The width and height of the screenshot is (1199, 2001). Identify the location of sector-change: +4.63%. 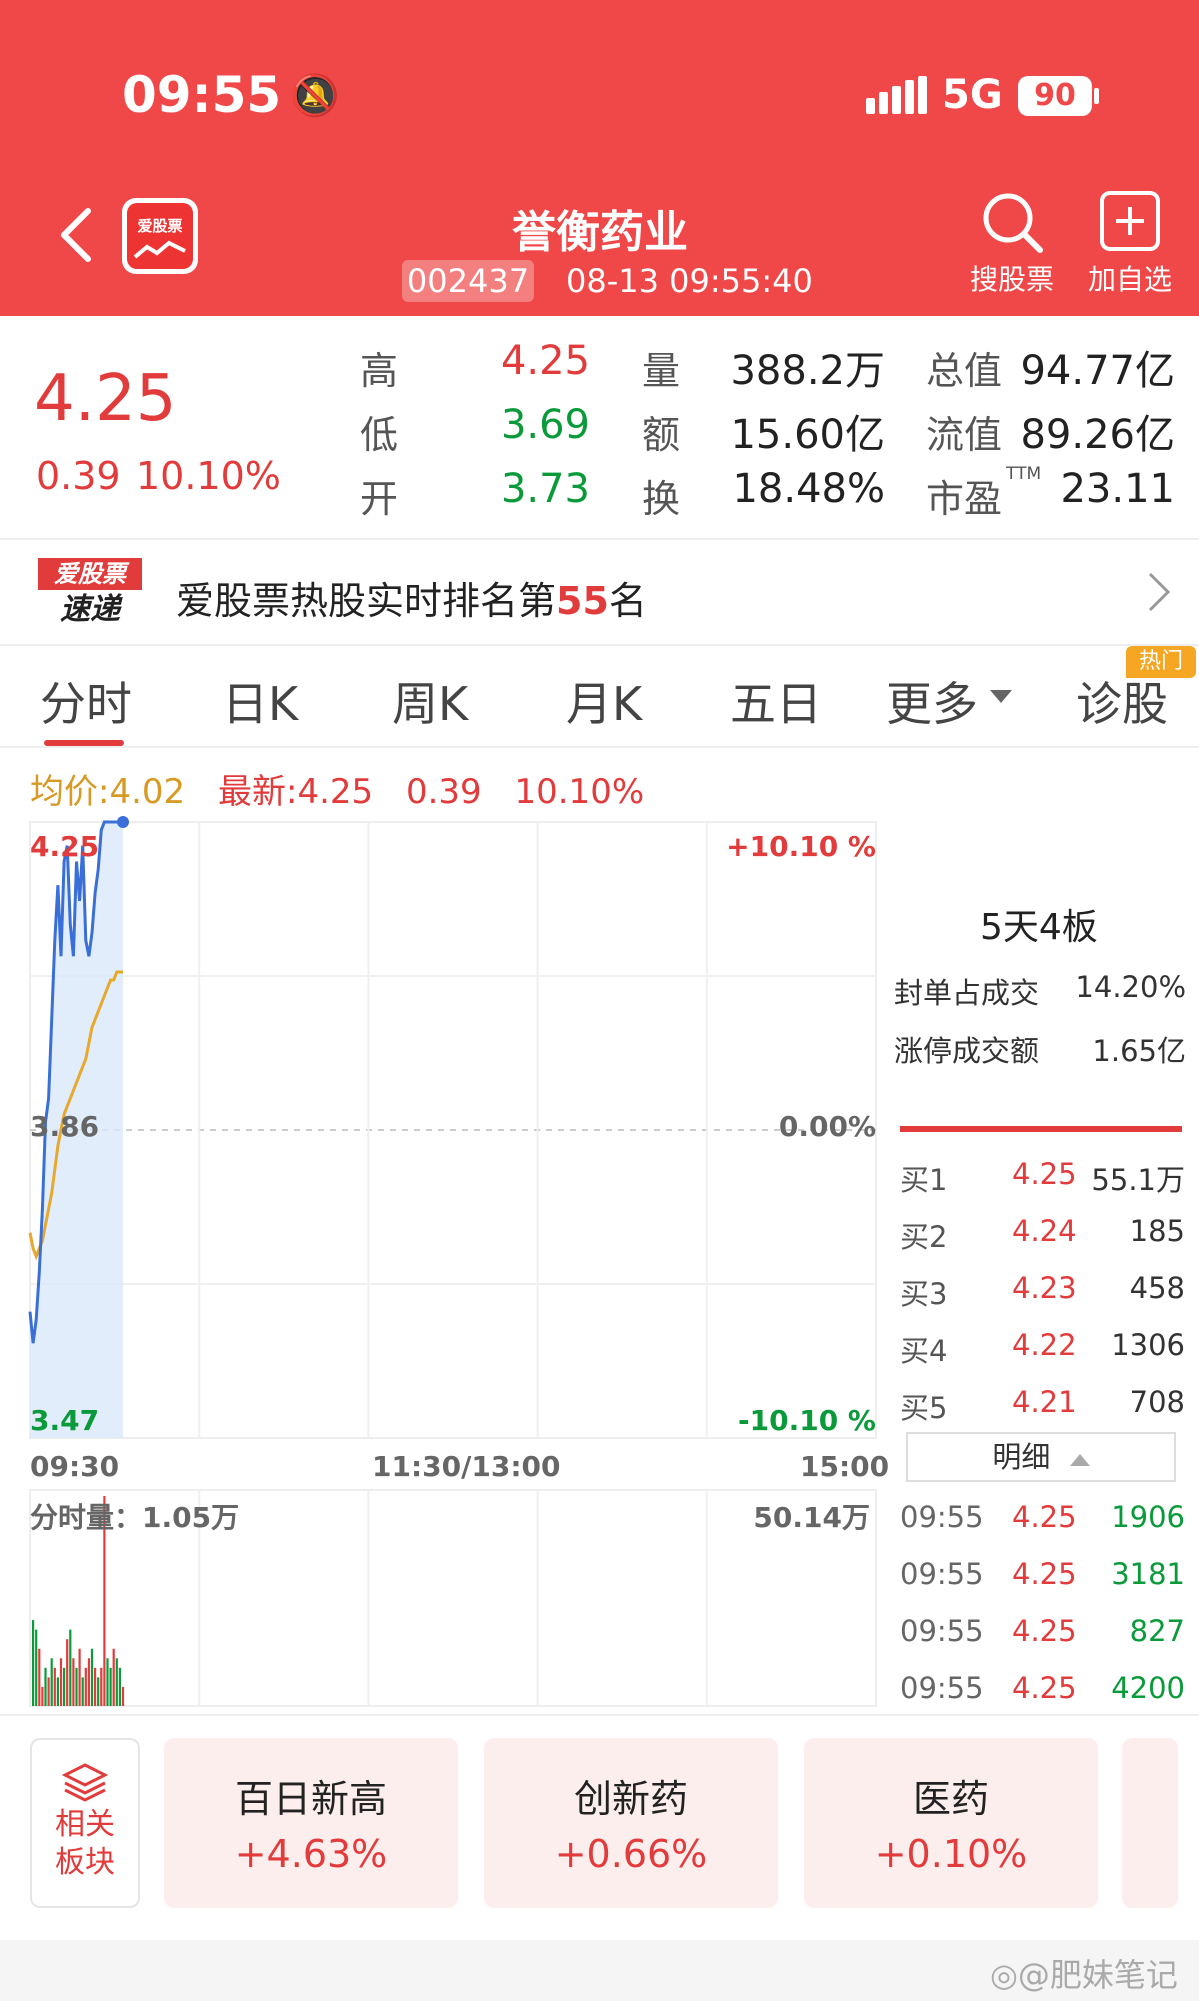
(311, 1854).